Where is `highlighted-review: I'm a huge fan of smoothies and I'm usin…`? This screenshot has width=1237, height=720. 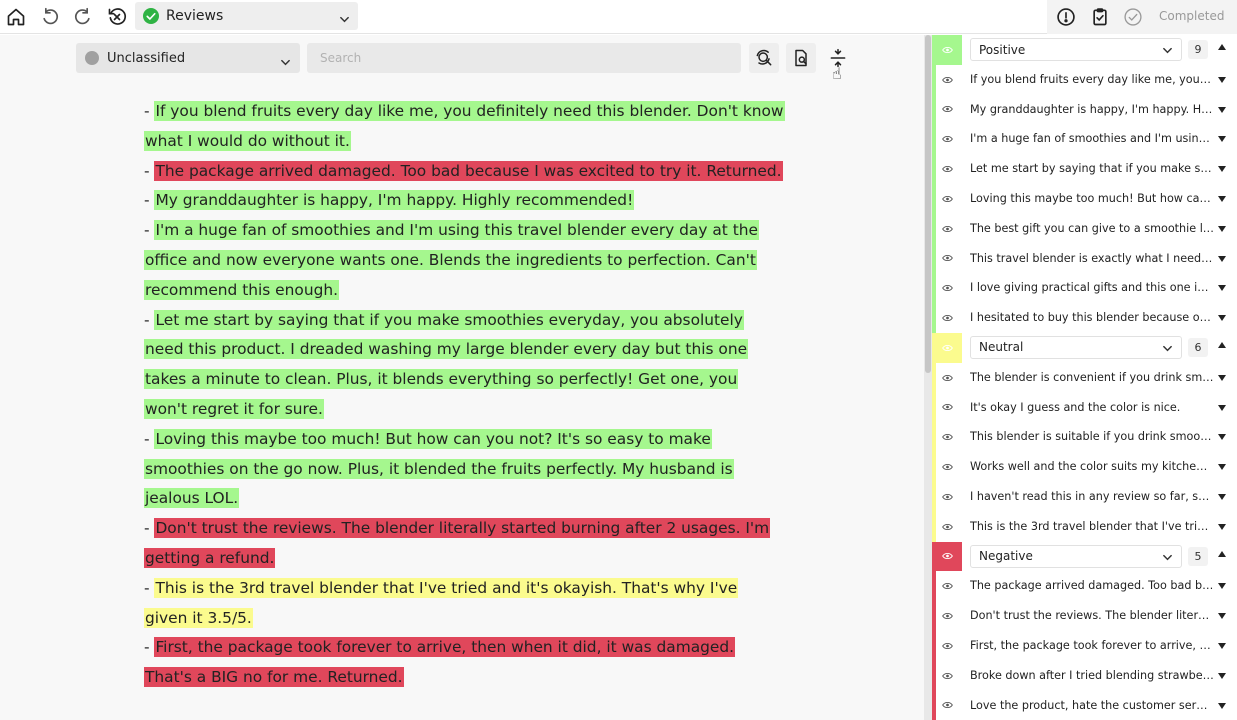 highlighted-review: I'm a huge fan of smoothies and I'm usin… is located at coordinates (451, 260).